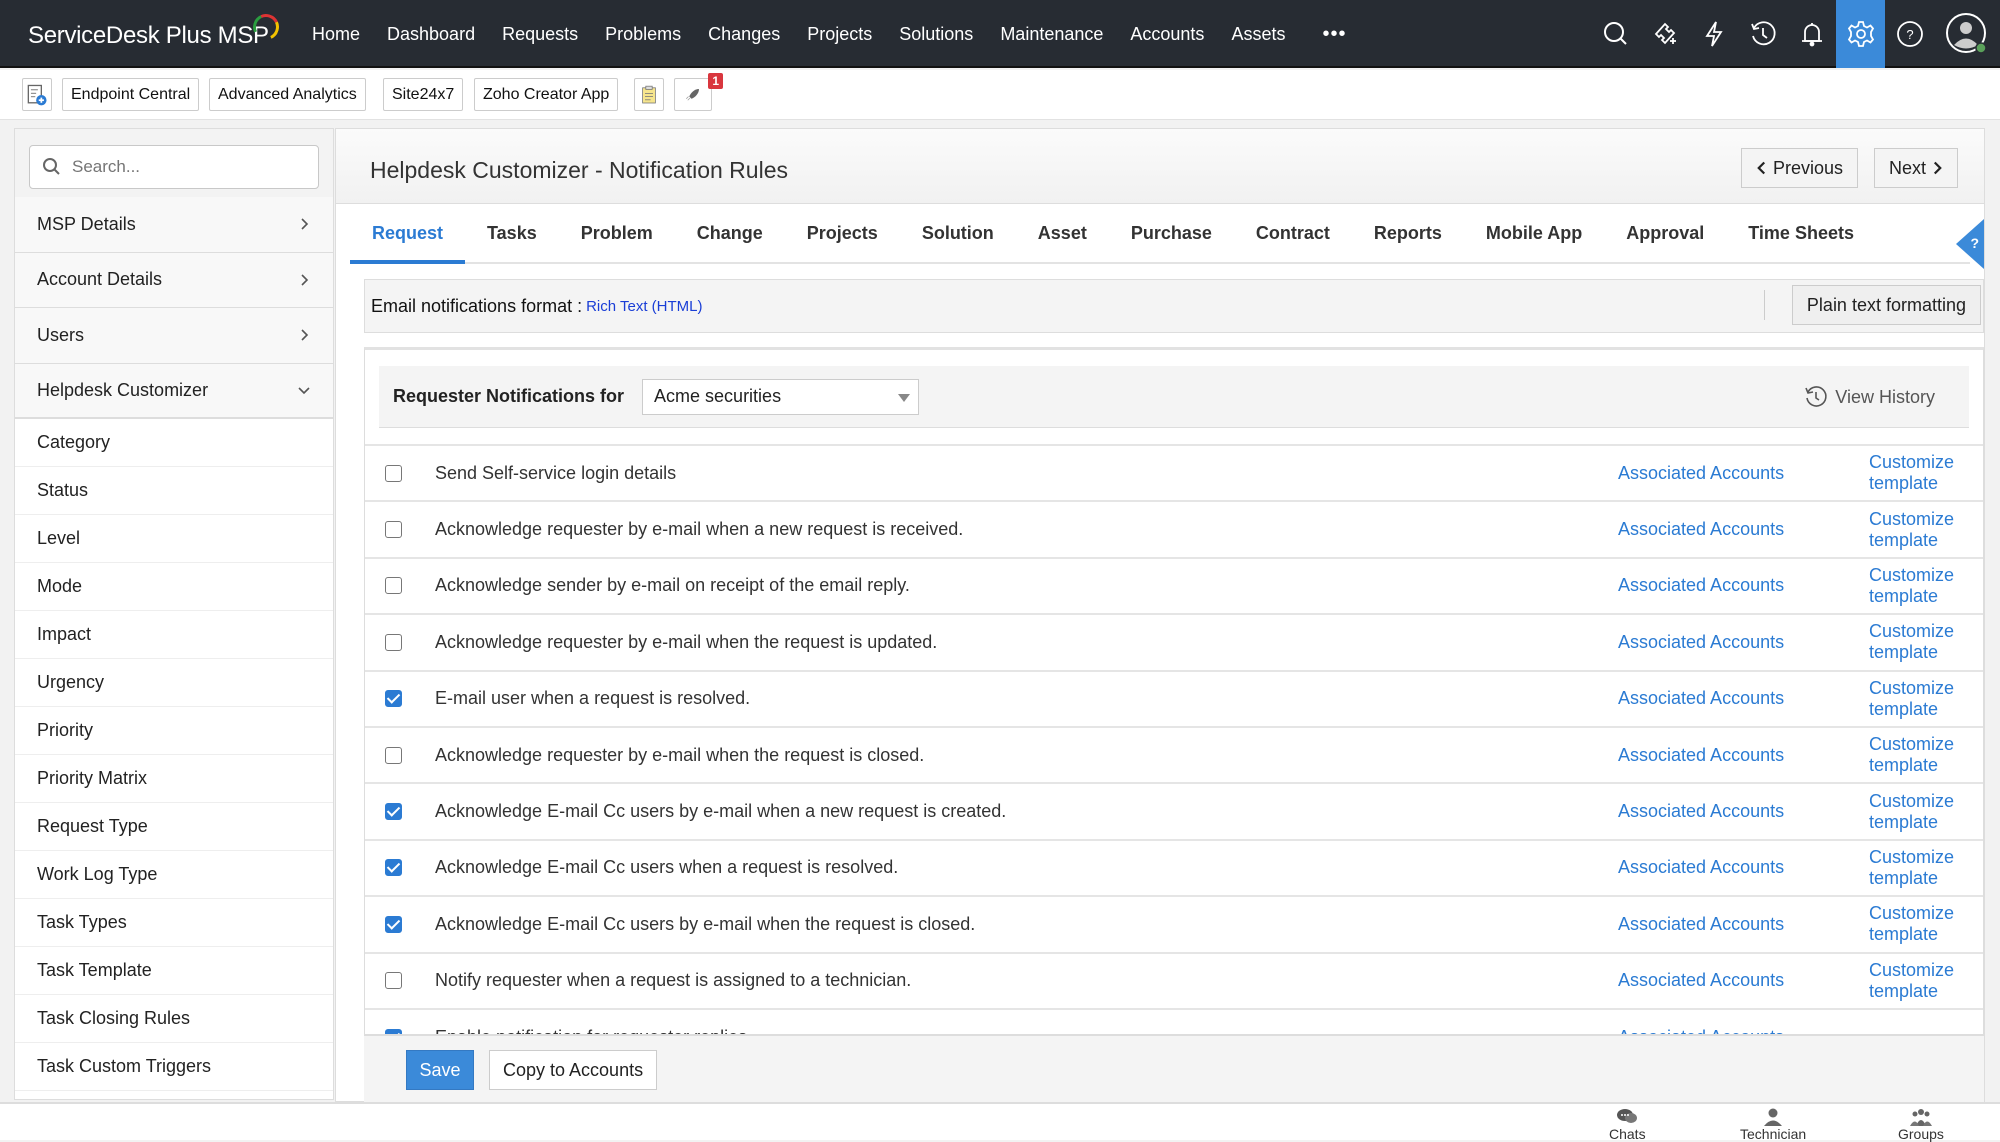  What do you see at coordinates (839, 34) in the screenshot?
I see `nav-projects: Projects` at bounding box center [839, 34].